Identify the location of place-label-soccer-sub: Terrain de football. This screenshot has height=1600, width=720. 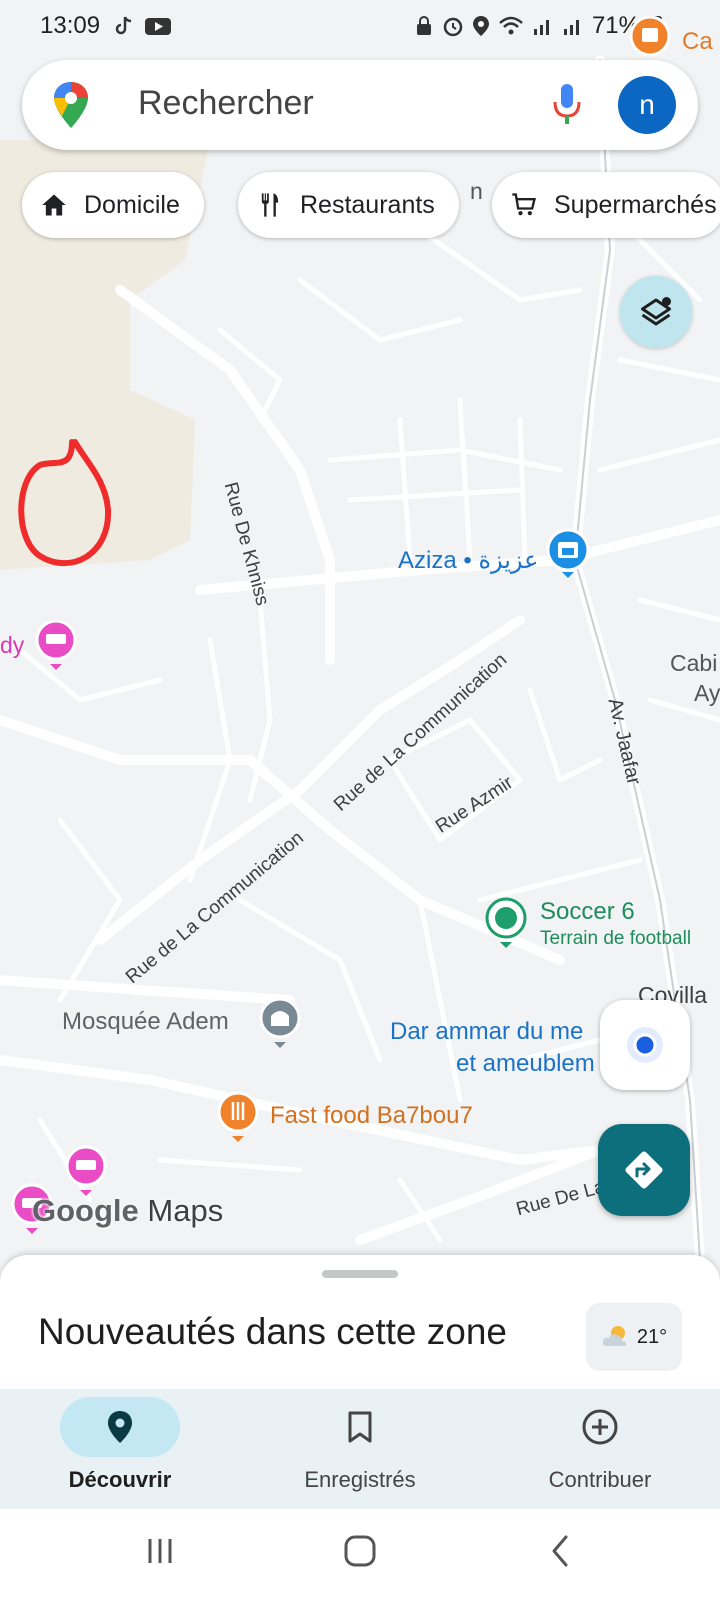
(616, 938).